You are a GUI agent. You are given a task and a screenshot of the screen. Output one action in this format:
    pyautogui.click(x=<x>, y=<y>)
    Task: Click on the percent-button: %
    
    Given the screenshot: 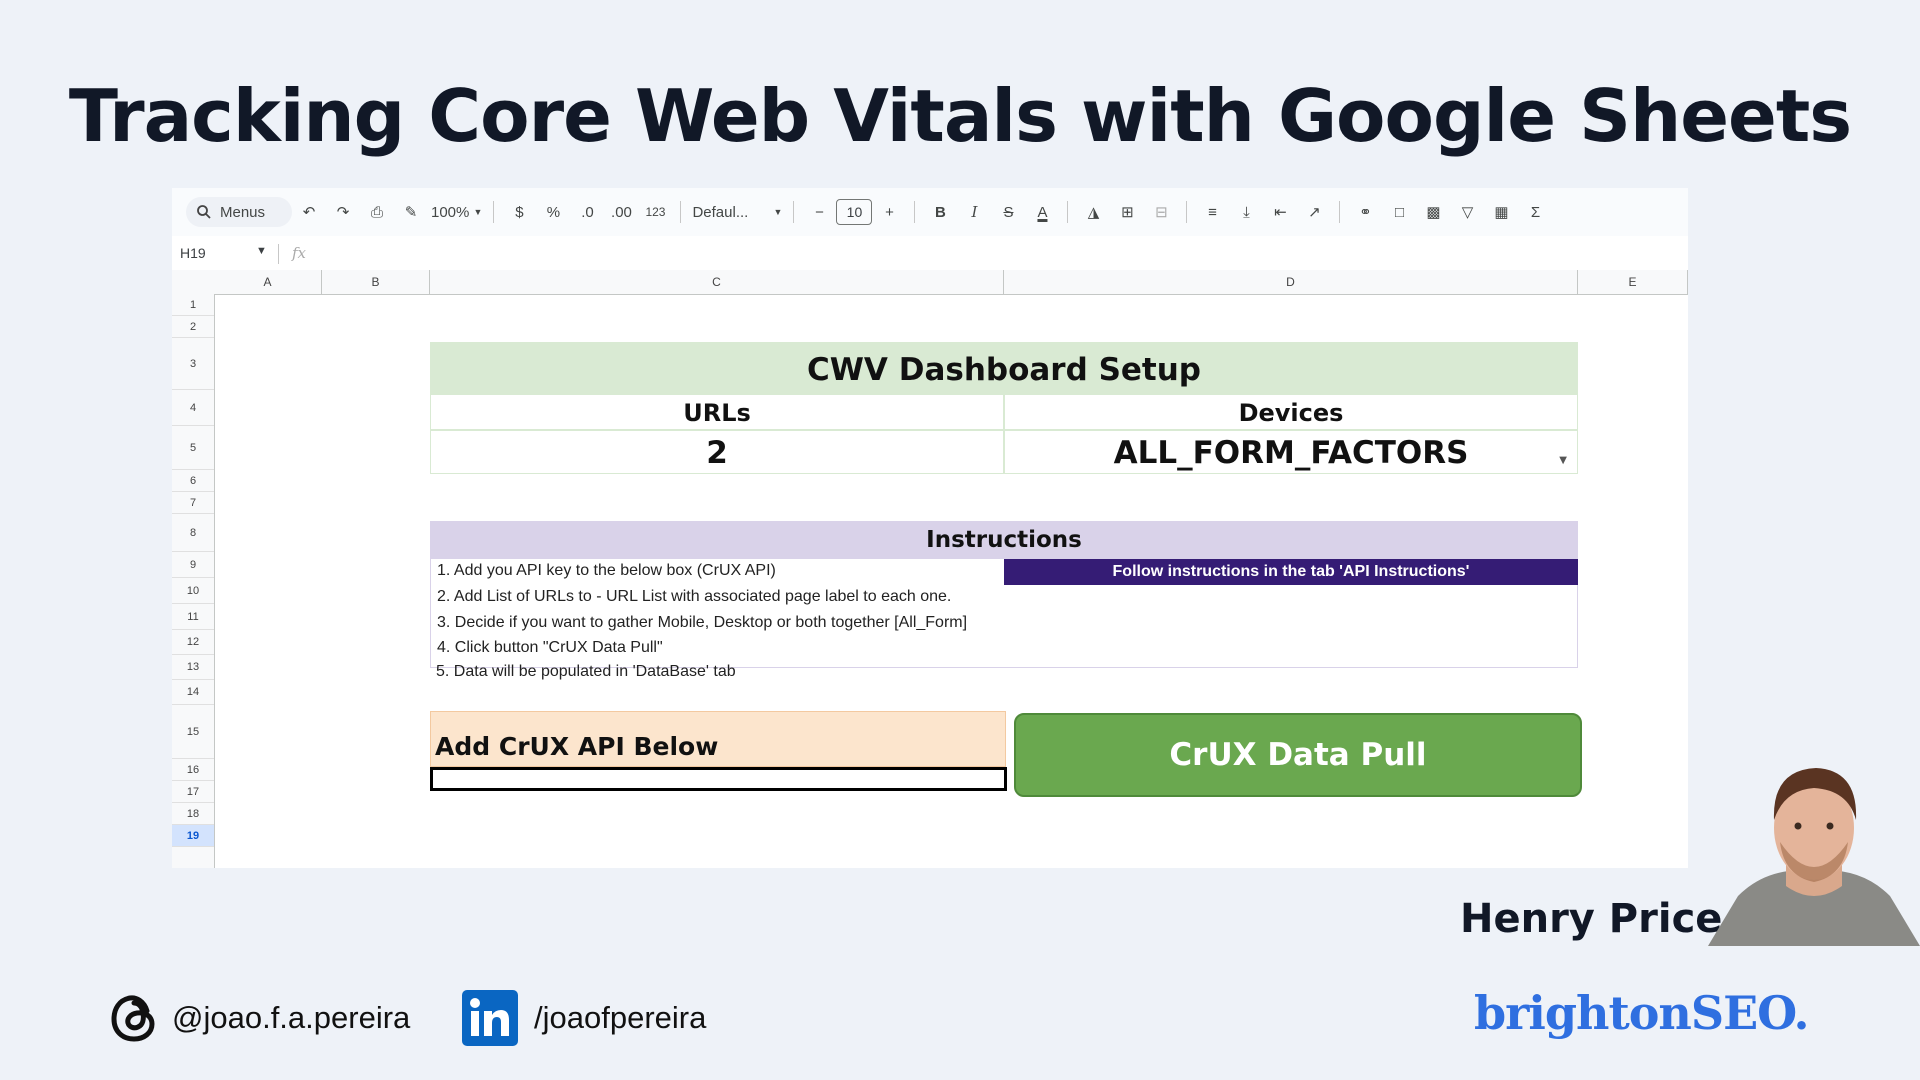 What is the action you would take?
    pyautogui.click(x=553, y=212)
    